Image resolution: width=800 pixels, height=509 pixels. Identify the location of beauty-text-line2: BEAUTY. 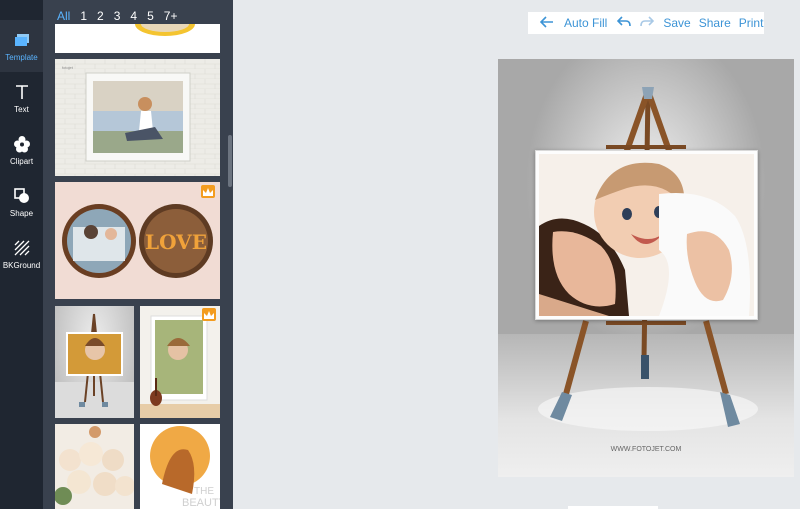
(201, 503).